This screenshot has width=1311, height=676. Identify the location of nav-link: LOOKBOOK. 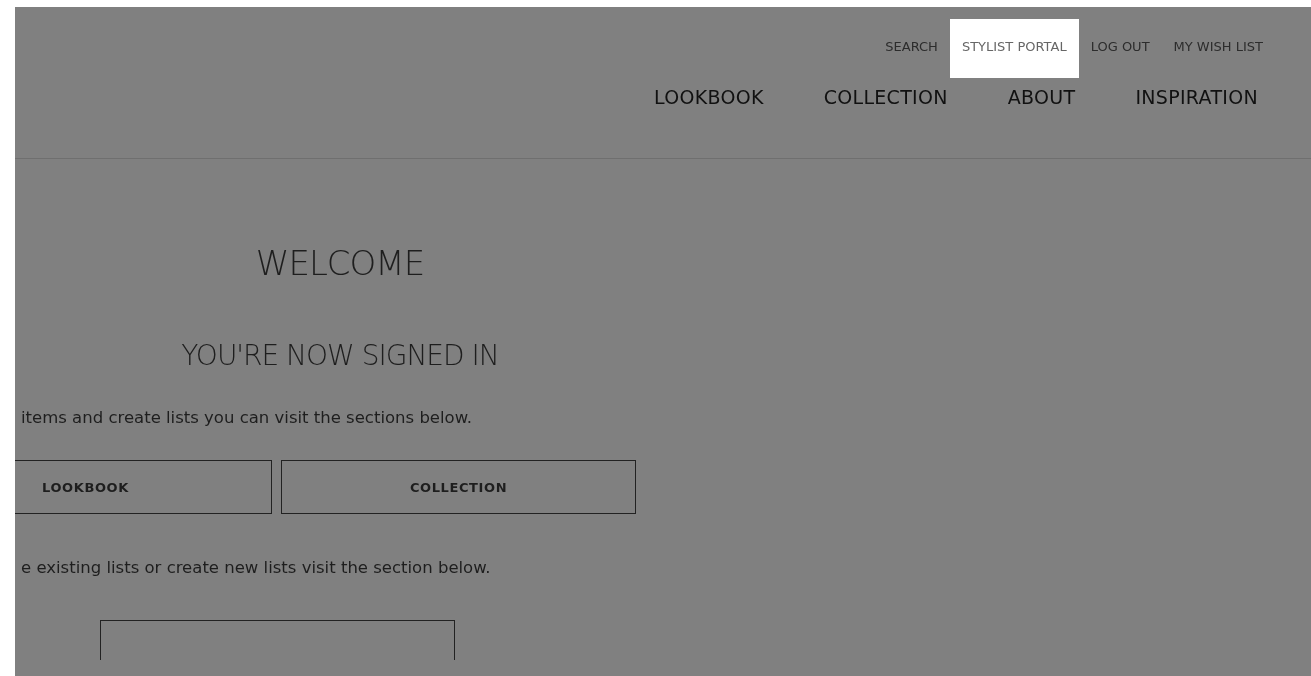
(708, 97).